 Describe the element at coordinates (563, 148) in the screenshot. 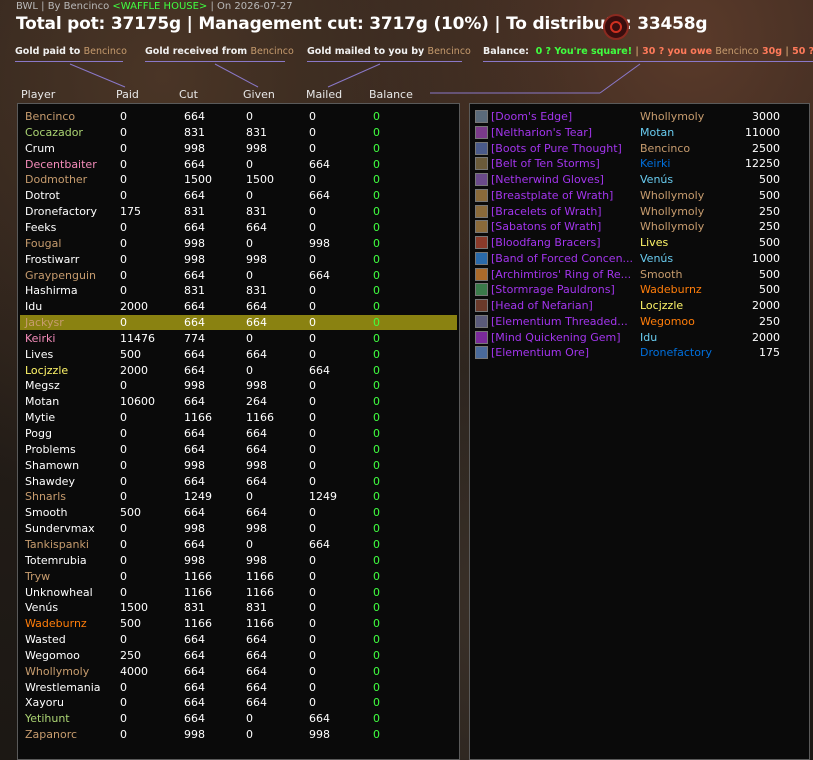

I see `item-link: [Boots of Pure Thought]` at that location.